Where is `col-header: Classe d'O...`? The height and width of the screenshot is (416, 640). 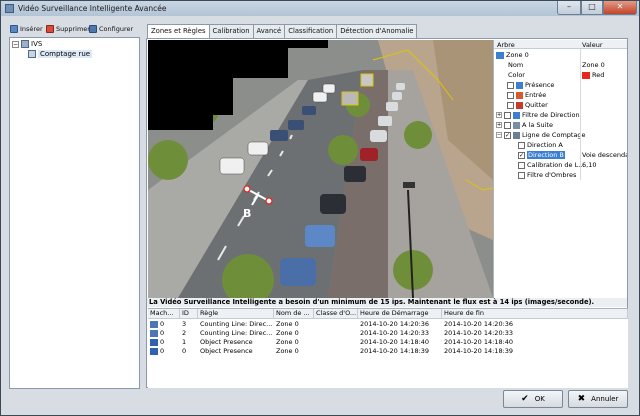 col-header: Classe d'O... is located at coordinates (336, 314).